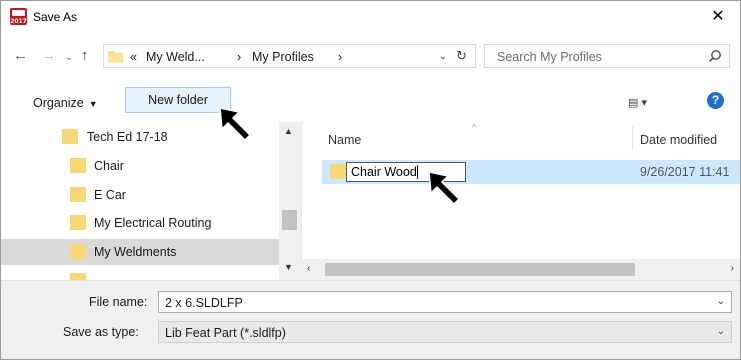 Image resolution: width=741 pixels, height=360 pixels. I want to click on list-horizontal-scrollbar: ‹ ›, so click(520, 269).